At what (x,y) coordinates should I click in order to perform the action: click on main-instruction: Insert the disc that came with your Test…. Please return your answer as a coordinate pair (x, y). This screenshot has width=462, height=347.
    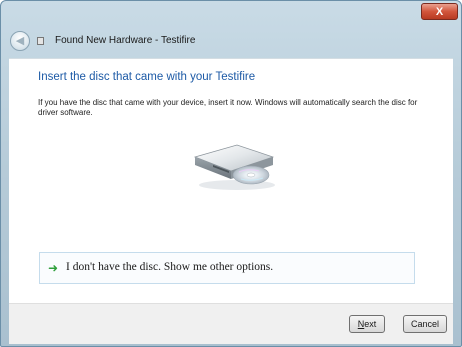
    Looking at the image, I should click on (147, 77).